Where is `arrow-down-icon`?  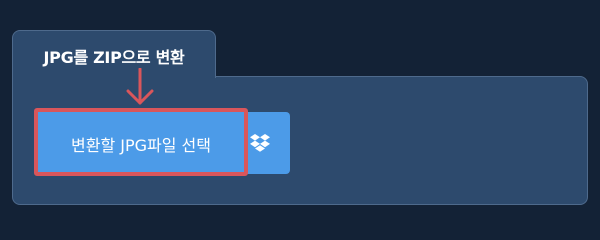 arrow-down-icon is located at coordinates (140, 86).